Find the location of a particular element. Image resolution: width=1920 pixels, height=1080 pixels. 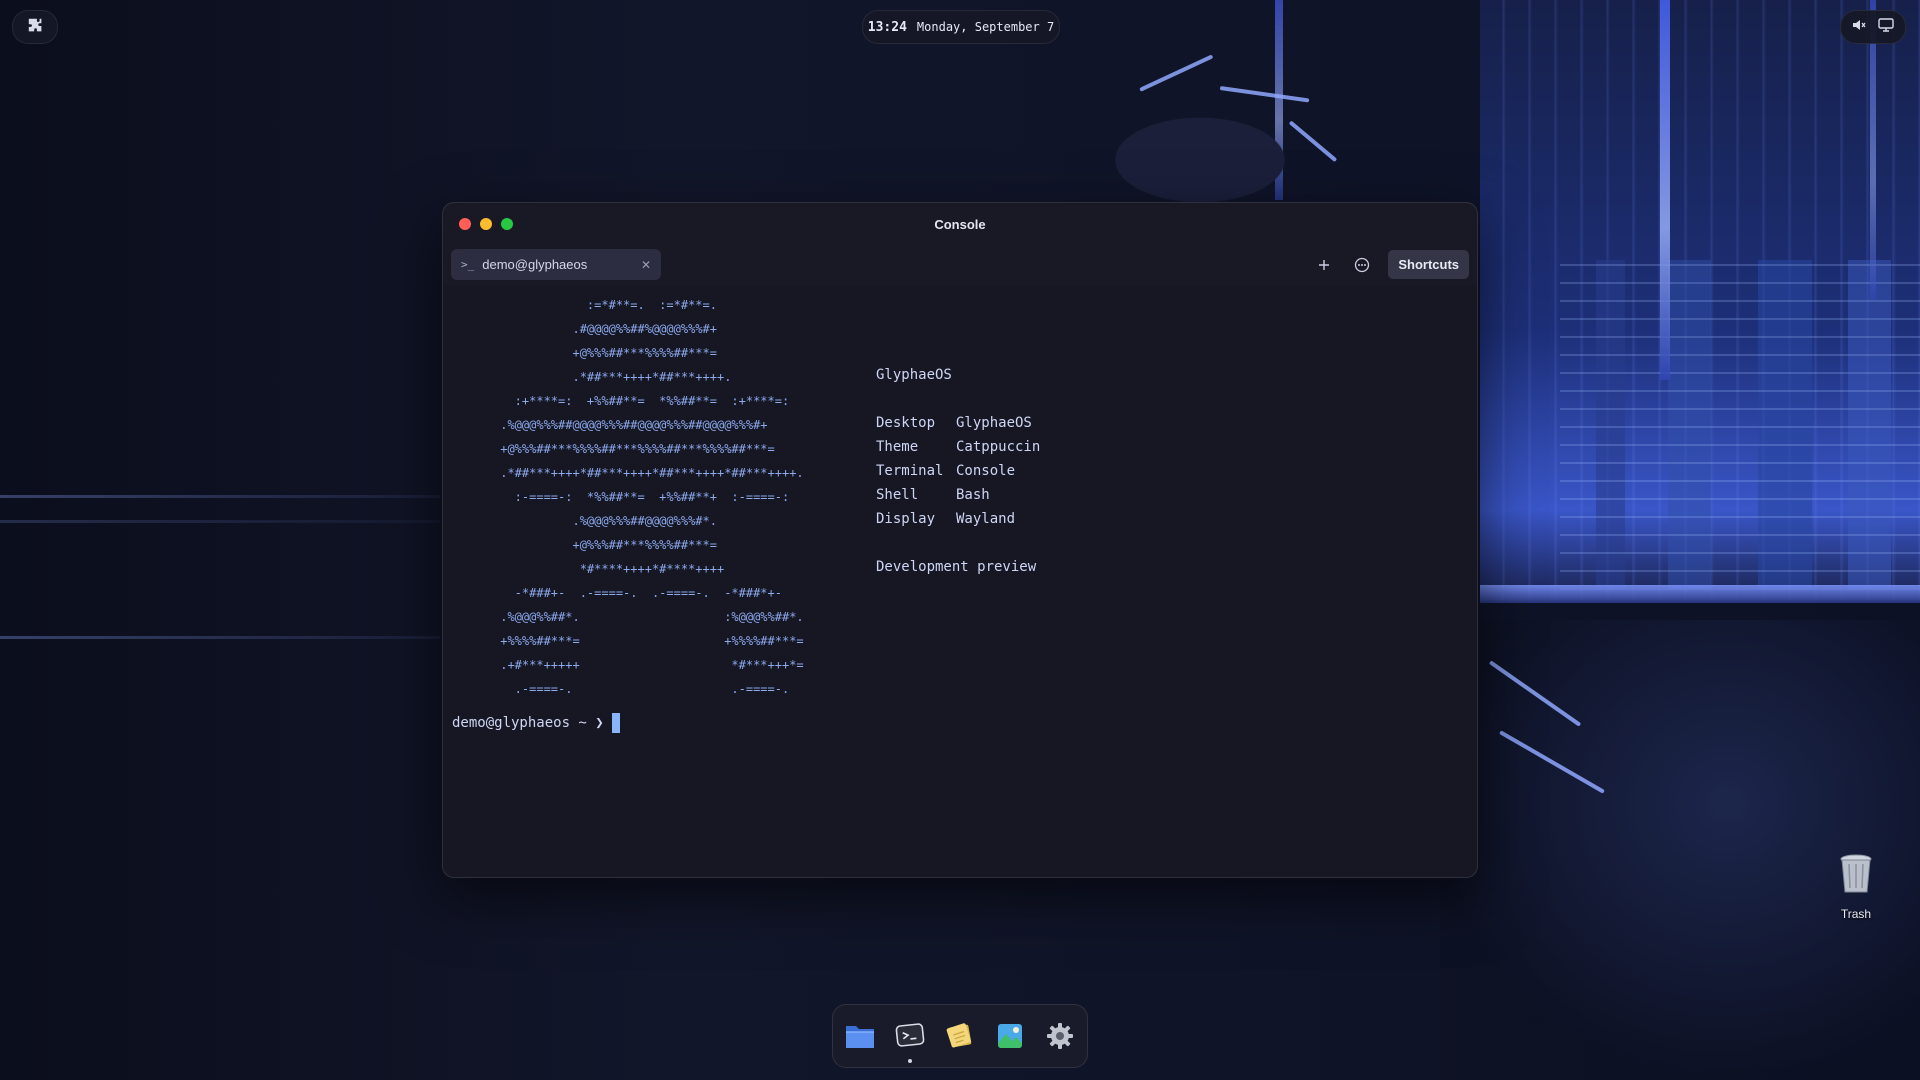

tab-label: demo@glyphaeos is located at coordinates (535, 264).